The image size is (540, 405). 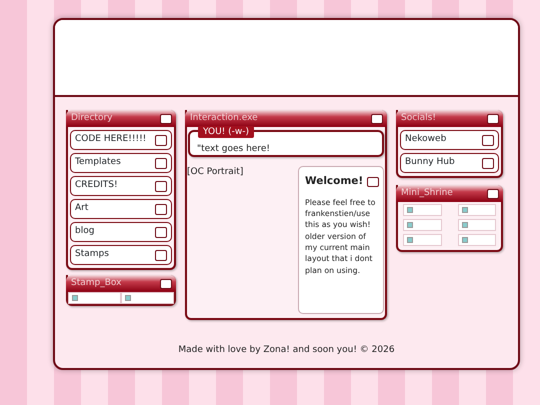 What do you see at coordinates (121, 163) in the screenshot?
I see `nav-link-item: Templates` at bounding box center [121, 163].